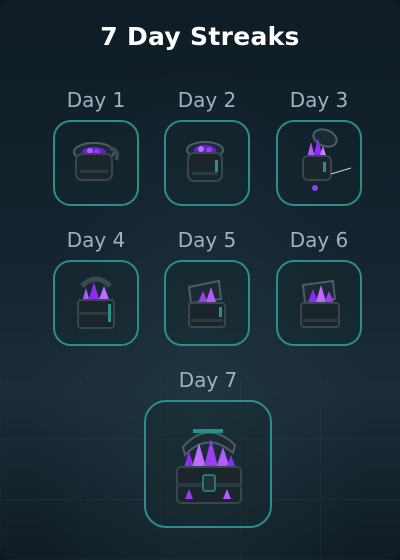 The width and height of the screenshot is (400, 560). I want to click on day-2-reward: Day 2, so click(207, 147).